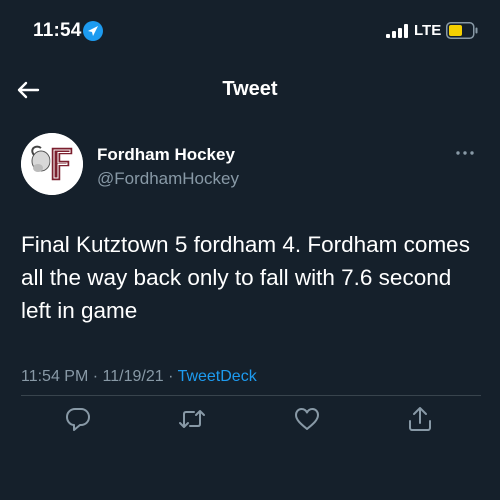 This screenshot has height=500, width=500. I want to click on location-arrow-icon, so click(93, 31).